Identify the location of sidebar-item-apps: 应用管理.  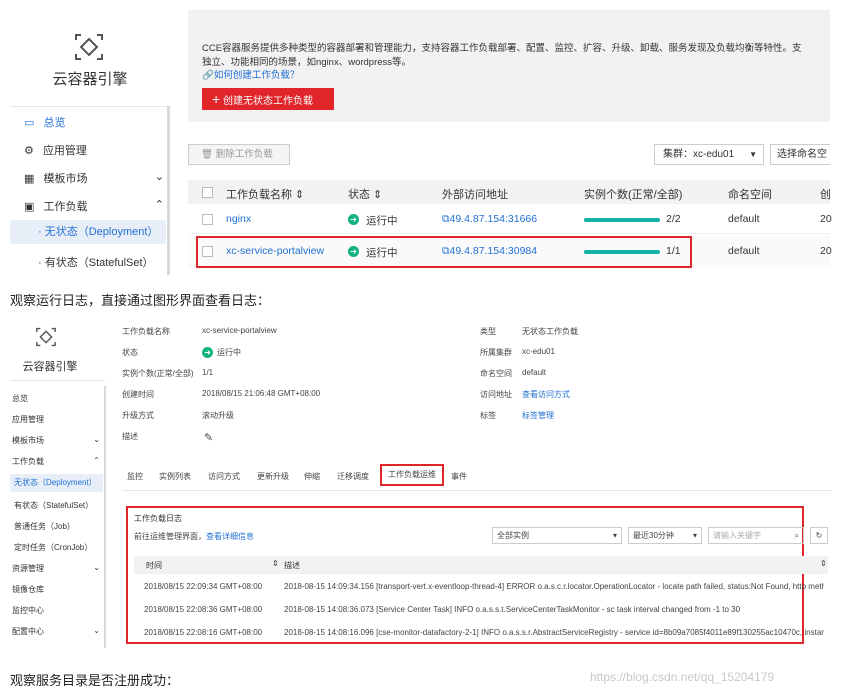
(28, 419).